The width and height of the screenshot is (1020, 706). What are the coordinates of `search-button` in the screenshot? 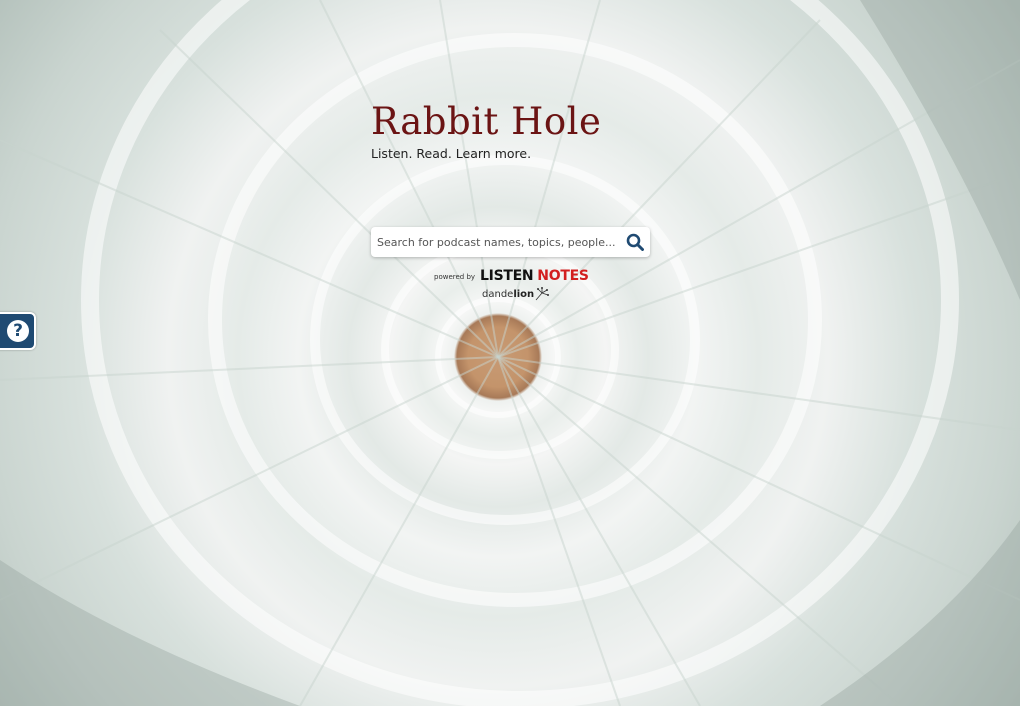 It's located at (635, 242).